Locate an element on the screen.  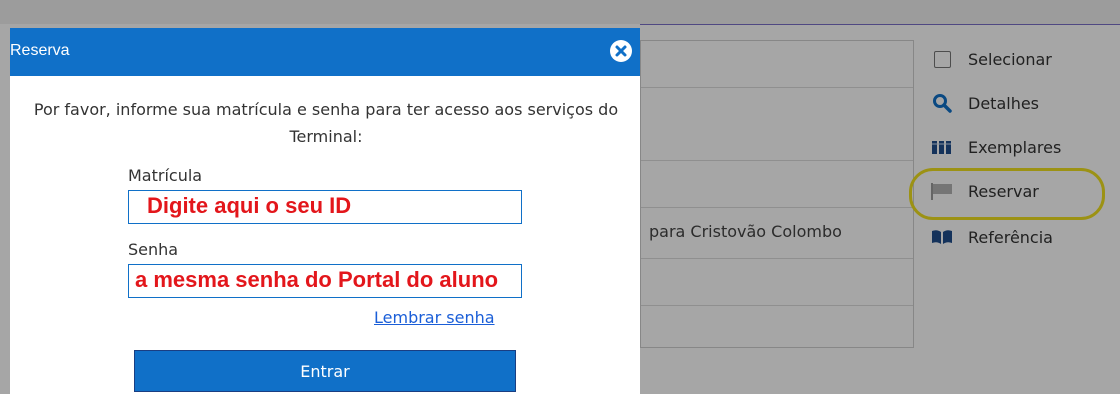
matricula-label: Matrícula is located at coordinates (165, 175).